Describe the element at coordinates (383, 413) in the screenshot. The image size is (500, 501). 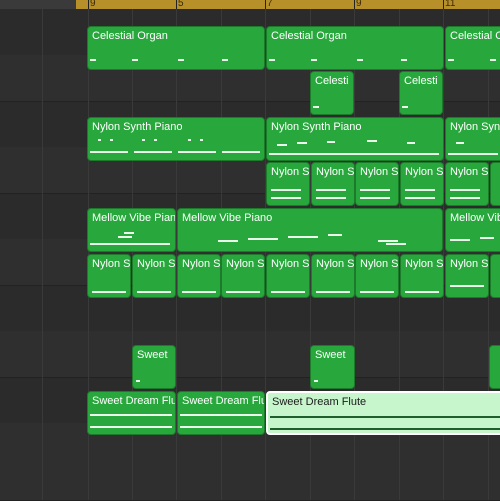
I see `region-sweet-dream-flute-selected: Sweet Dream Flute` at that location.